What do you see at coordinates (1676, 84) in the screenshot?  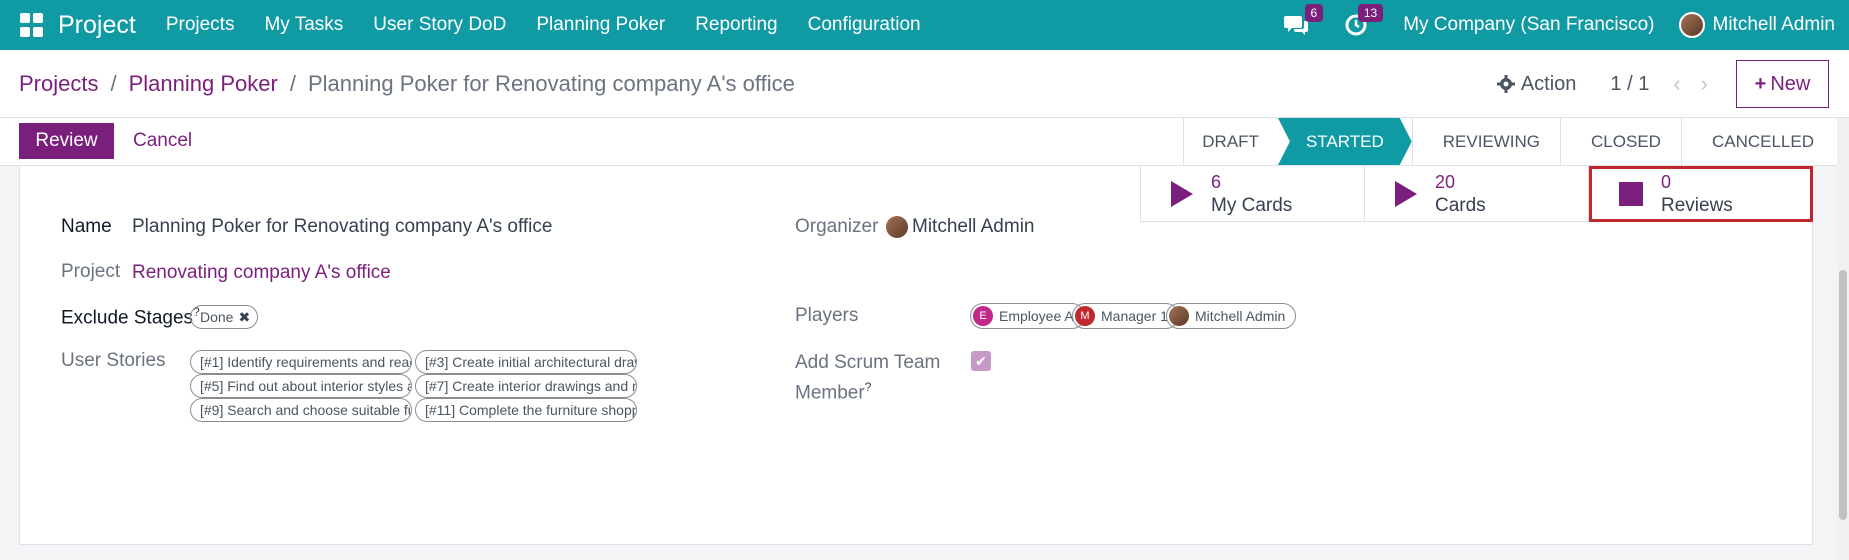 I see `chevron-left-icon: ‹` at bounding box center [1676, 84].